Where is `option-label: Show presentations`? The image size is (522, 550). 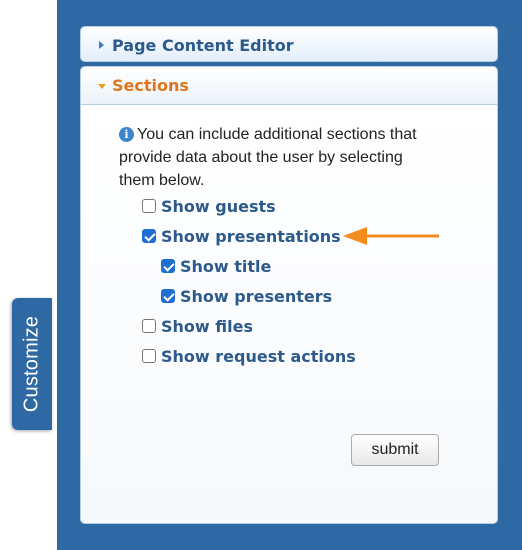 option-label: Show presentations is located at coordinates (251, 236).